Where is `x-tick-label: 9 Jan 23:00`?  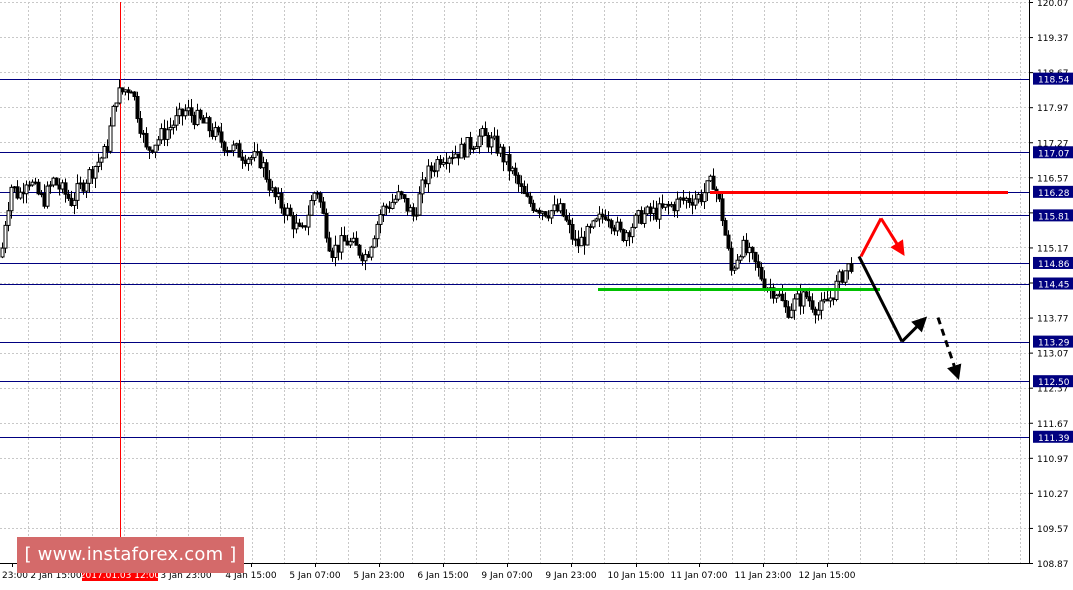 x-tick-label: 9 Jan 23:00 is located at coordinates (571, 576).